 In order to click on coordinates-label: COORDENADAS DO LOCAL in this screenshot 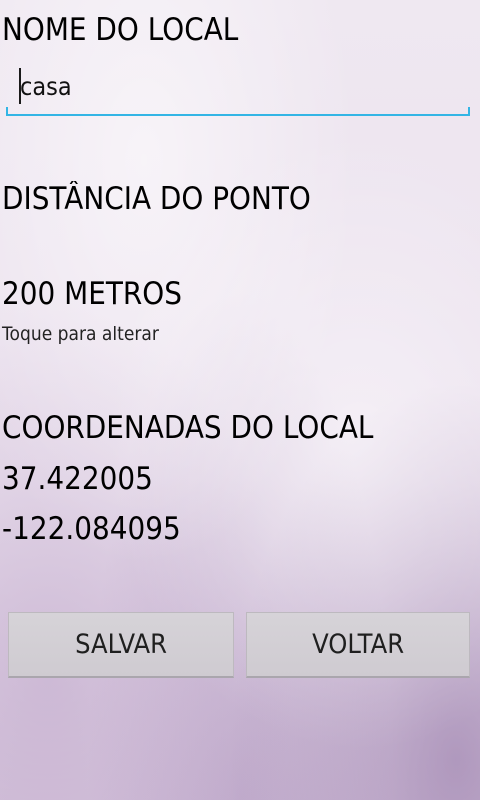, I will do `click(188, 428)`.